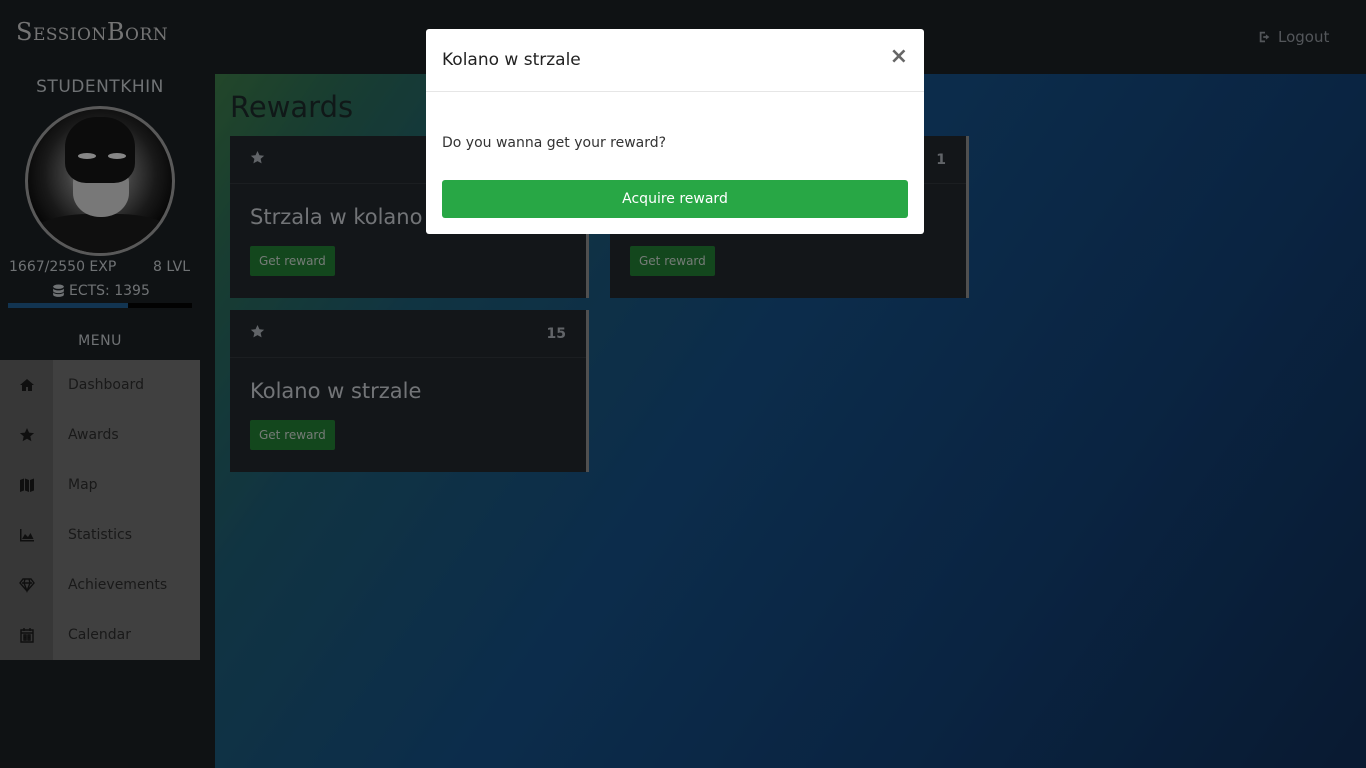  Describe the element at coordinates (511, 60) in the screenshot. I see `modal-title: Kolano w strzale` at that location.